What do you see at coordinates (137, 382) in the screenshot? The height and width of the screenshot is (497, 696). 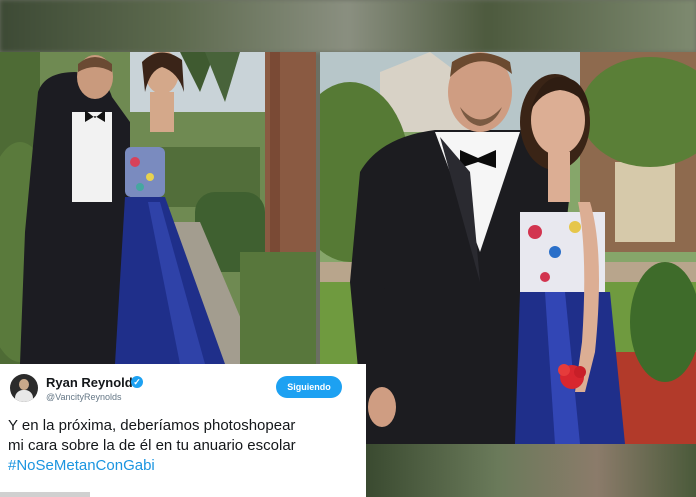 I see `verified-badge-icon: ✓` at bounding box center [137, 382].